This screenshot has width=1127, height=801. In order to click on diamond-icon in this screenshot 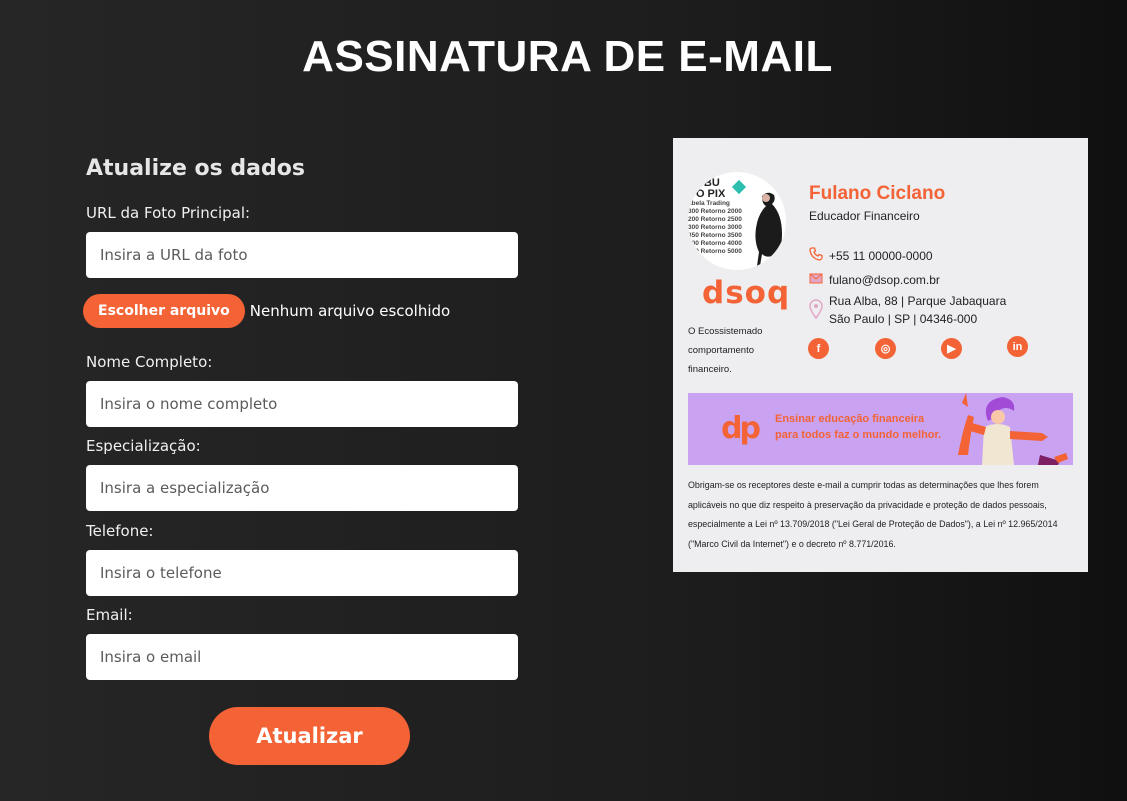, I will do `click(739, 187)`.